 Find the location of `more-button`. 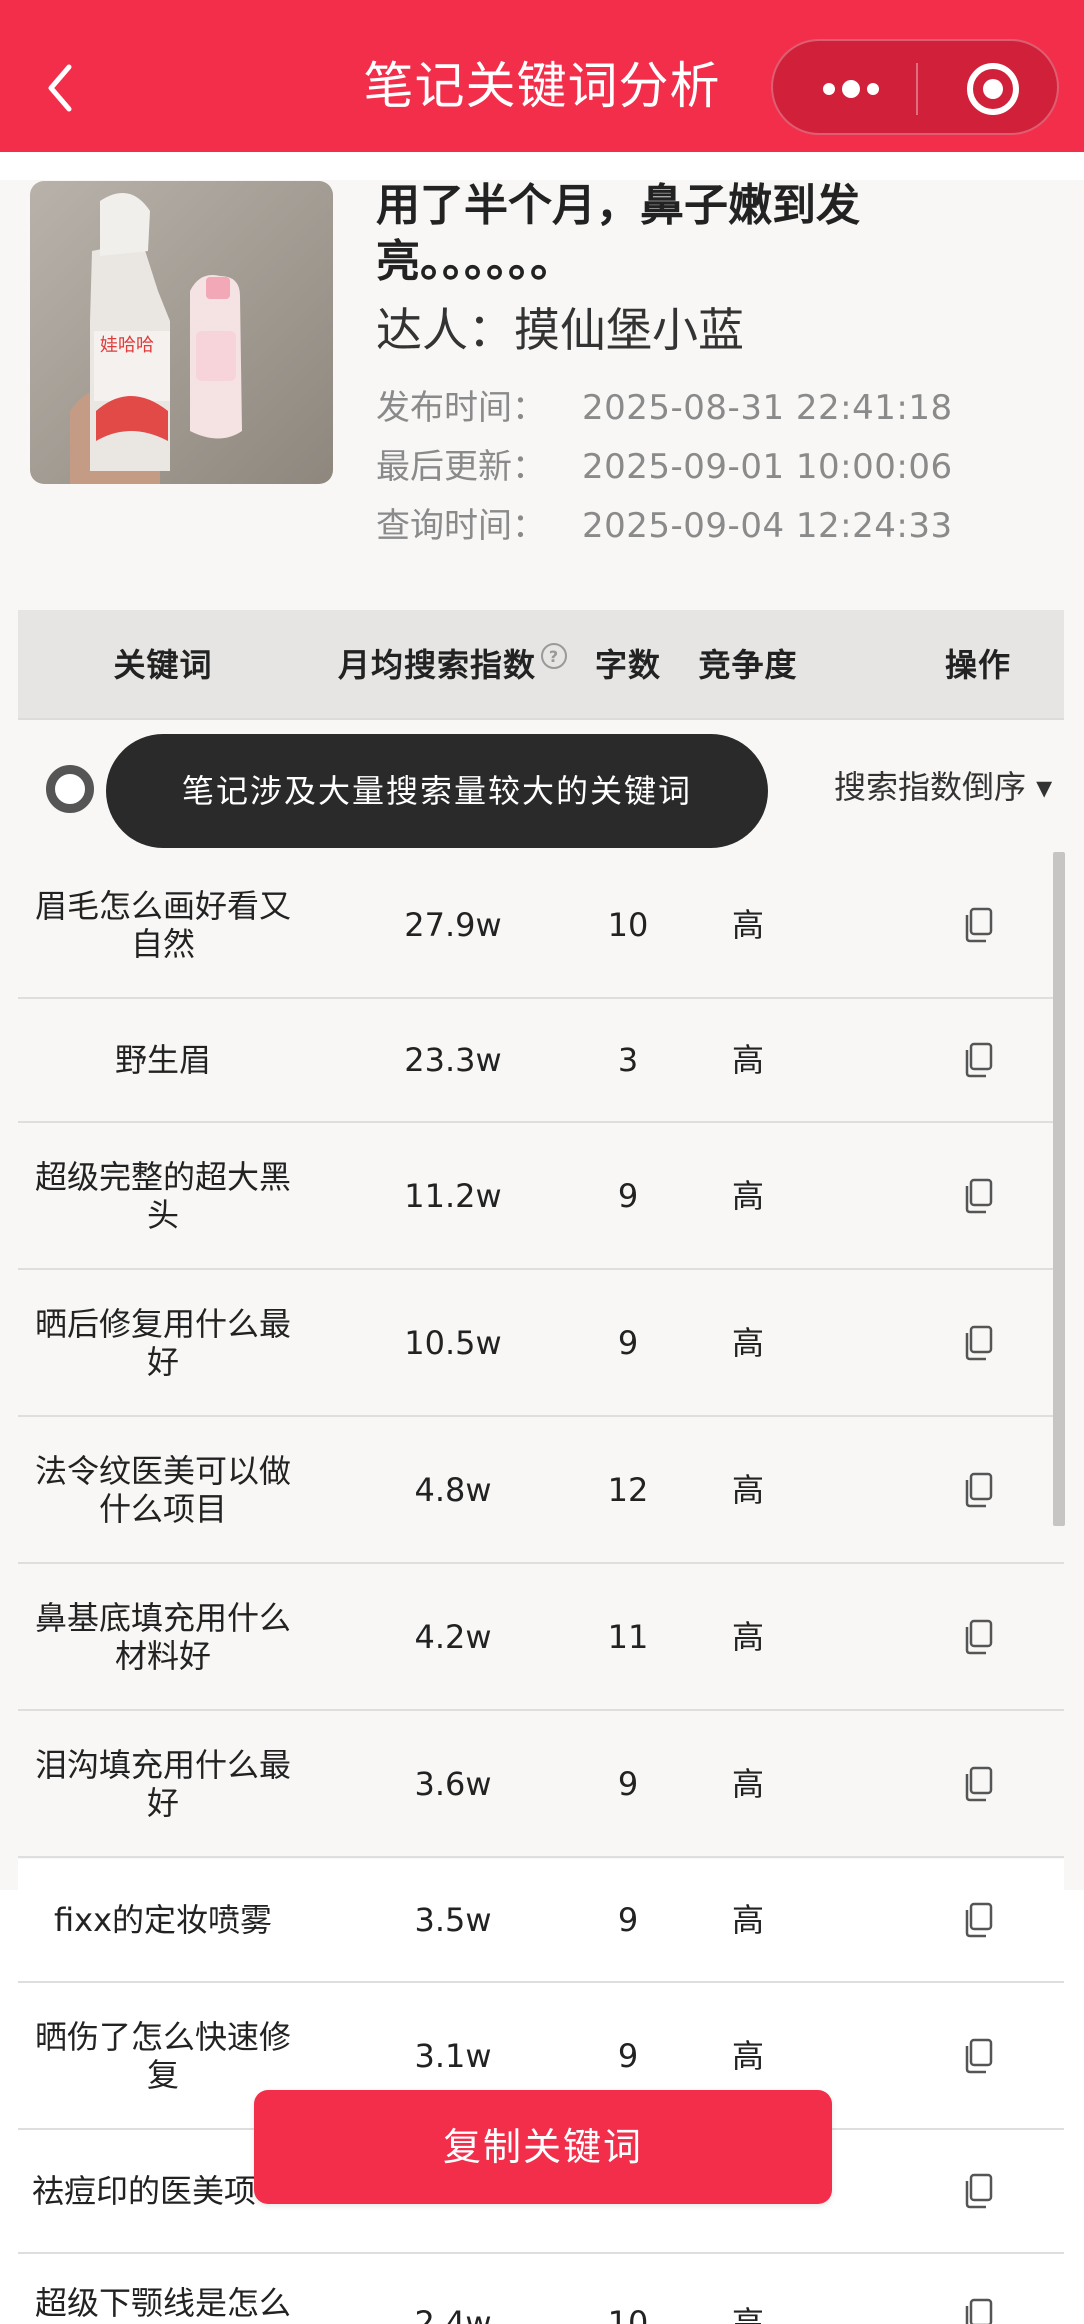

more-button is located at coordinates (851, 89).